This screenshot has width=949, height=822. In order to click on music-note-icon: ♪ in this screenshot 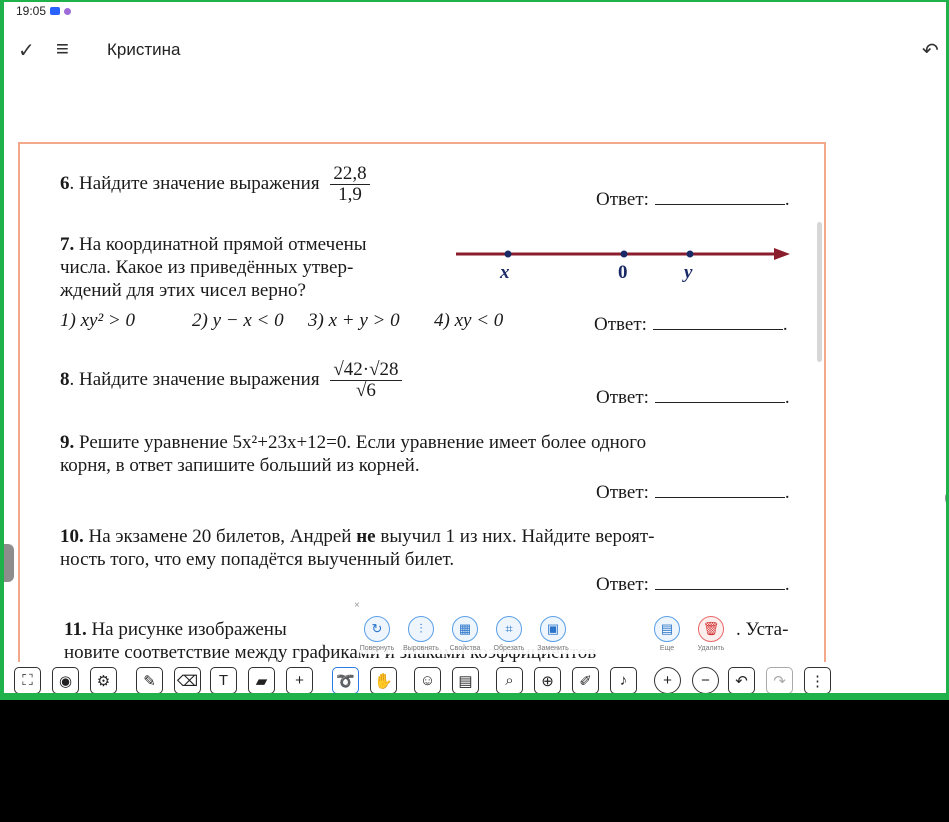, I will do `click(623, 680)`.